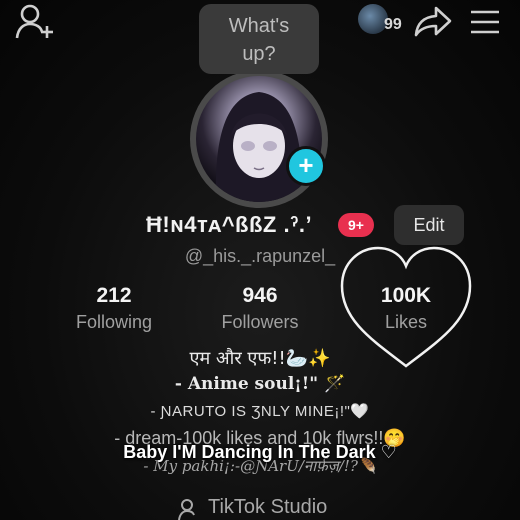  What do you see at coordinates (260, 411) in the screenshot?
I see `bio-line: - ƝARUTO IS ƷNLY MINE¡!"🤍` at bounding box center [260, 411].